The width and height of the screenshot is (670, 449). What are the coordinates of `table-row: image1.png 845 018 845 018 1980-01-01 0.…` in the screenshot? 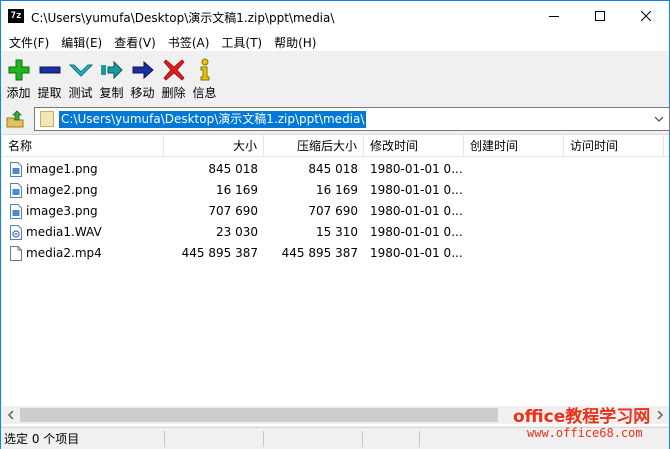 It's located at (335, 169).